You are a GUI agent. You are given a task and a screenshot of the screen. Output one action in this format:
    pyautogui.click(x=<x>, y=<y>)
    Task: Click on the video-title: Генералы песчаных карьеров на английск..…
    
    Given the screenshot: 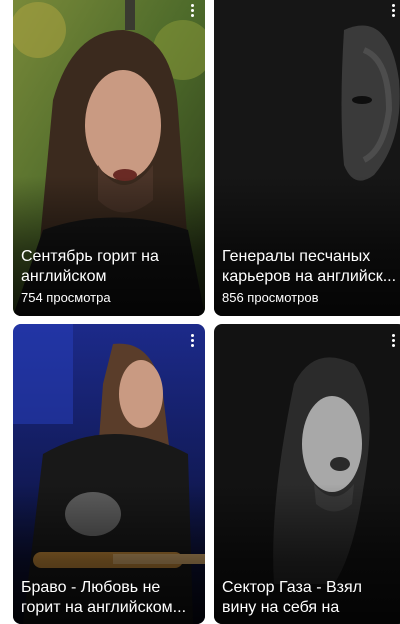 What is the action you would take?
    pyautogui.click(x=310, y=267)
    